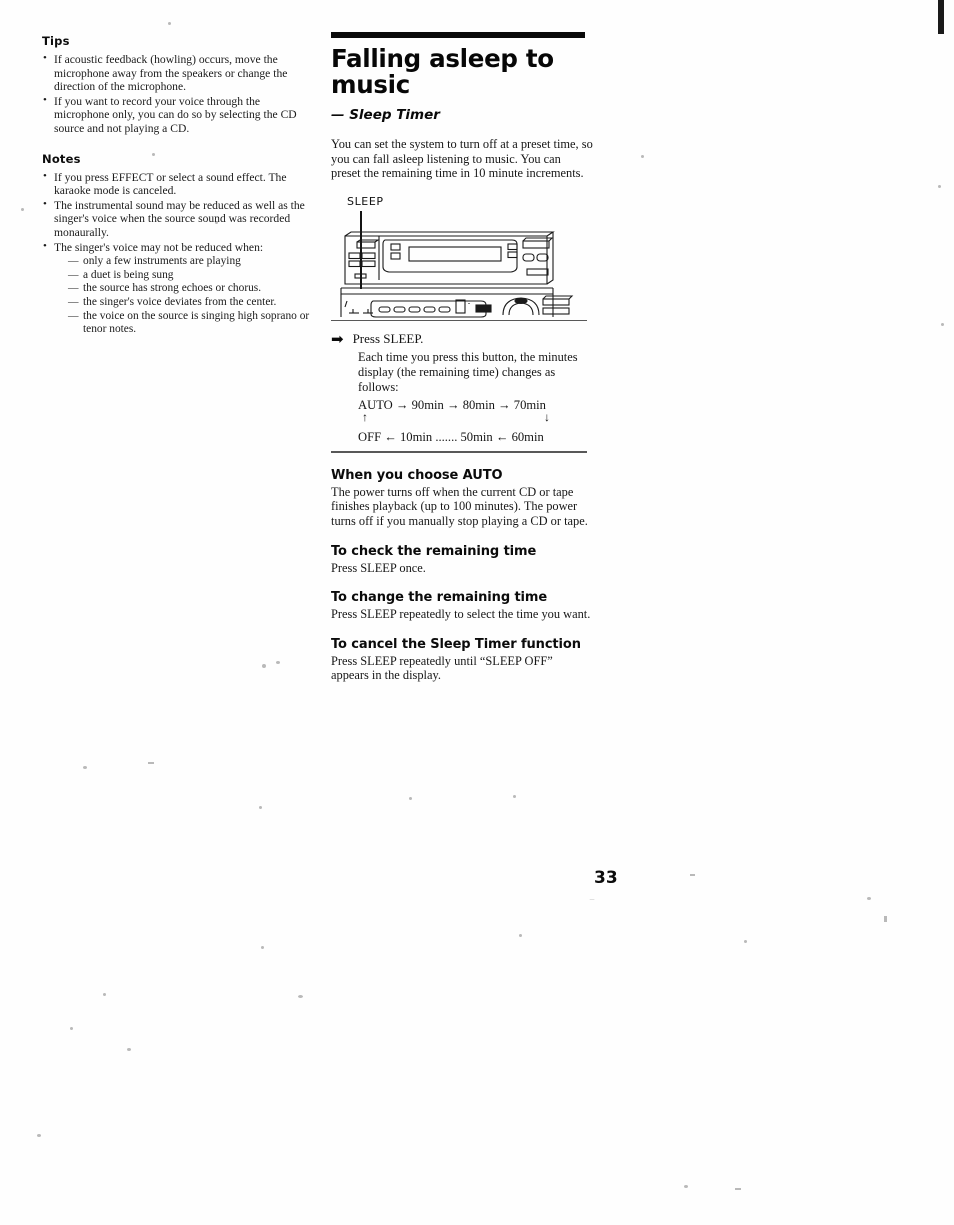  Describe the element at coordinates (941, 17) in the screenshot. I see `scan-artifact-bar` at that location.